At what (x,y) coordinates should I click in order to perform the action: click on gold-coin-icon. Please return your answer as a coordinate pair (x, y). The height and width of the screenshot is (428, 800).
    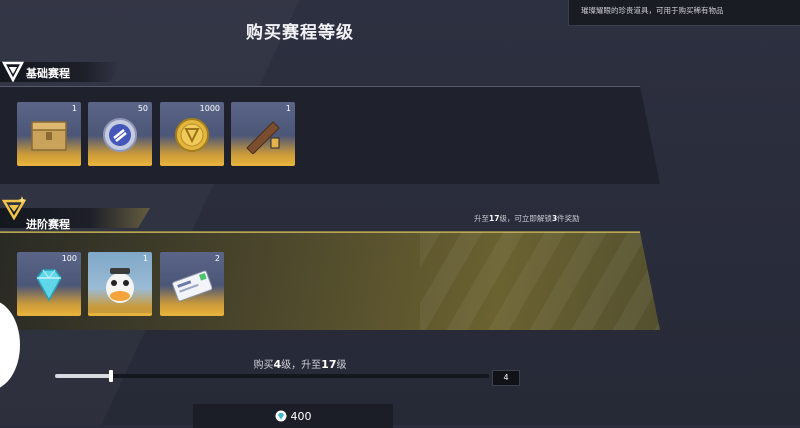
    Looking at the image, I should click on (192, 135).